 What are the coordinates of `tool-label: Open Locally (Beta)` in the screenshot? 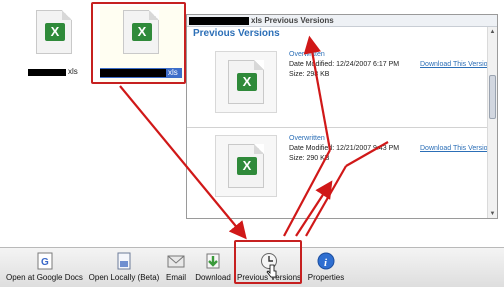 It's located at (124, 277).